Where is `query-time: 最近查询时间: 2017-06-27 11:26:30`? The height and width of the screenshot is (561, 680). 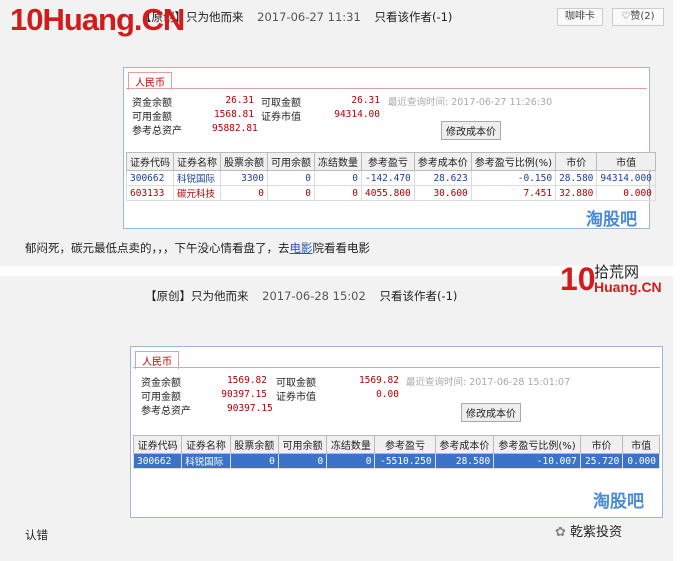
query-time: 最近查询时间: 2017-06-27 11:26:30 is located at coordinates (470, 102).